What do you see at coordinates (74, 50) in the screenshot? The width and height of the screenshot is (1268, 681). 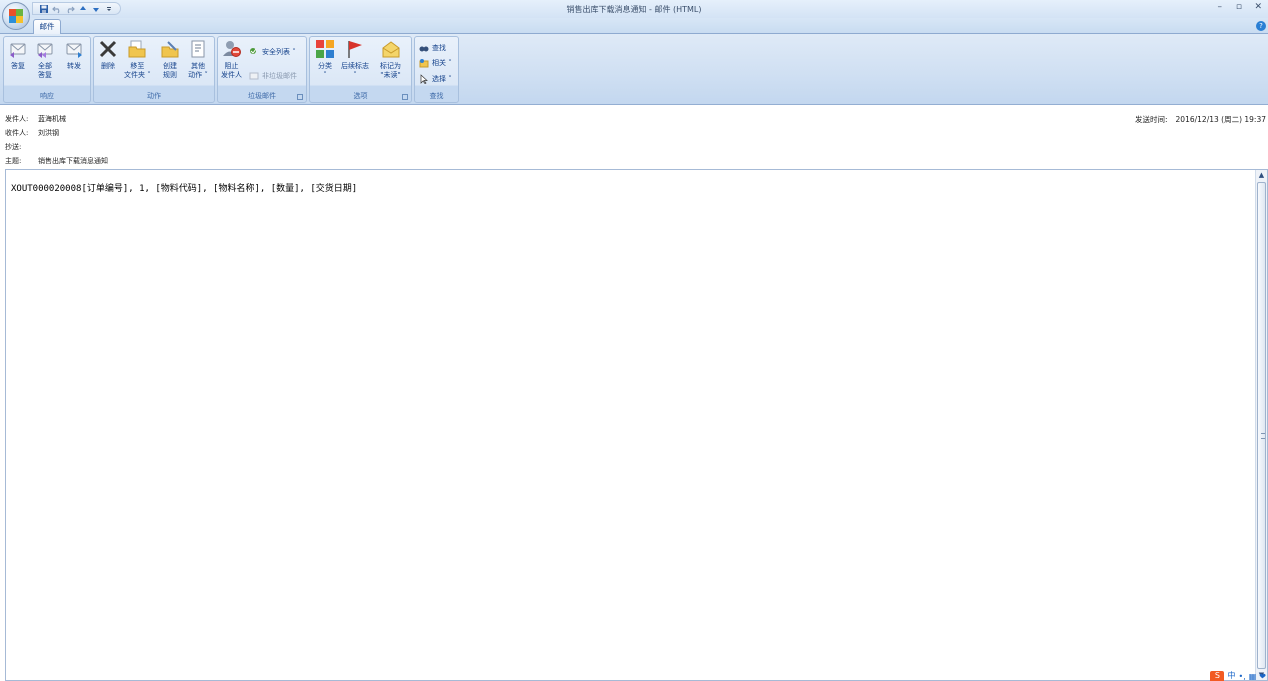 I see `forward-icon` at bounding box center [74, 50].